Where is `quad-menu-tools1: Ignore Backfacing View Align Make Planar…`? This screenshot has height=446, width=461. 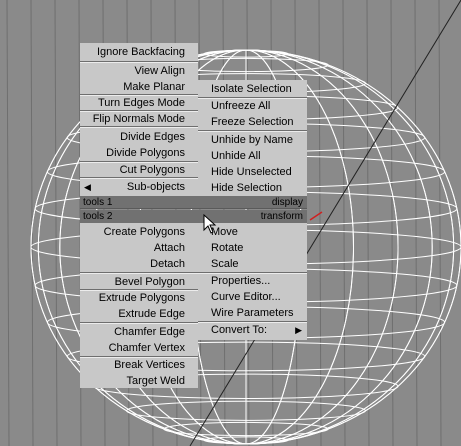 quad-menu-tools1: Ignore Backfacing View Align Make Planar… is located at coordinates (139, 119).